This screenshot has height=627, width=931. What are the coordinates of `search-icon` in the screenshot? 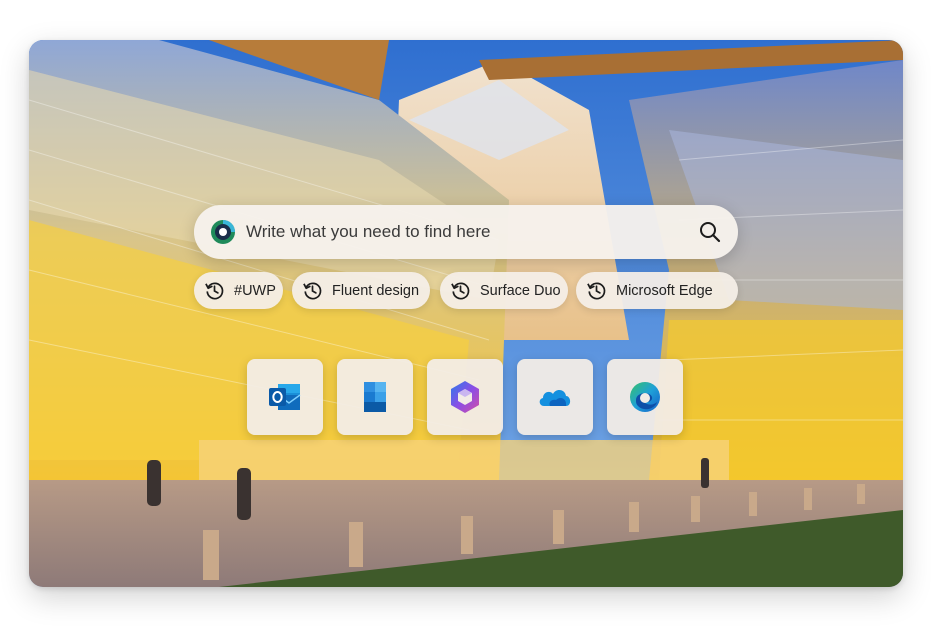 It's located at (710, 232).